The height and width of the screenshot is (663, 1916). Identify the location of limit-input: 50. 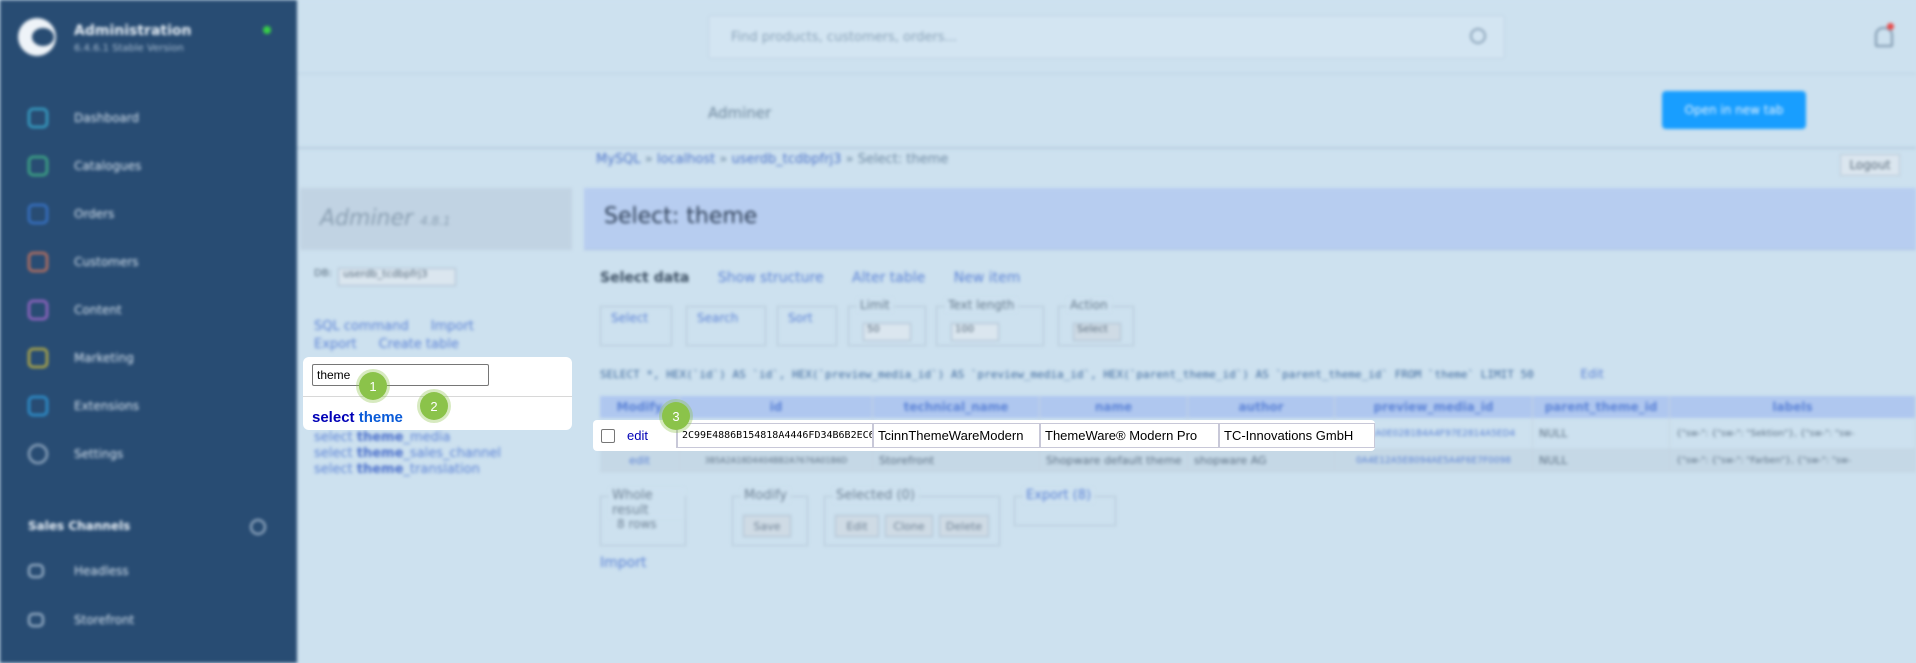
(887, 332).